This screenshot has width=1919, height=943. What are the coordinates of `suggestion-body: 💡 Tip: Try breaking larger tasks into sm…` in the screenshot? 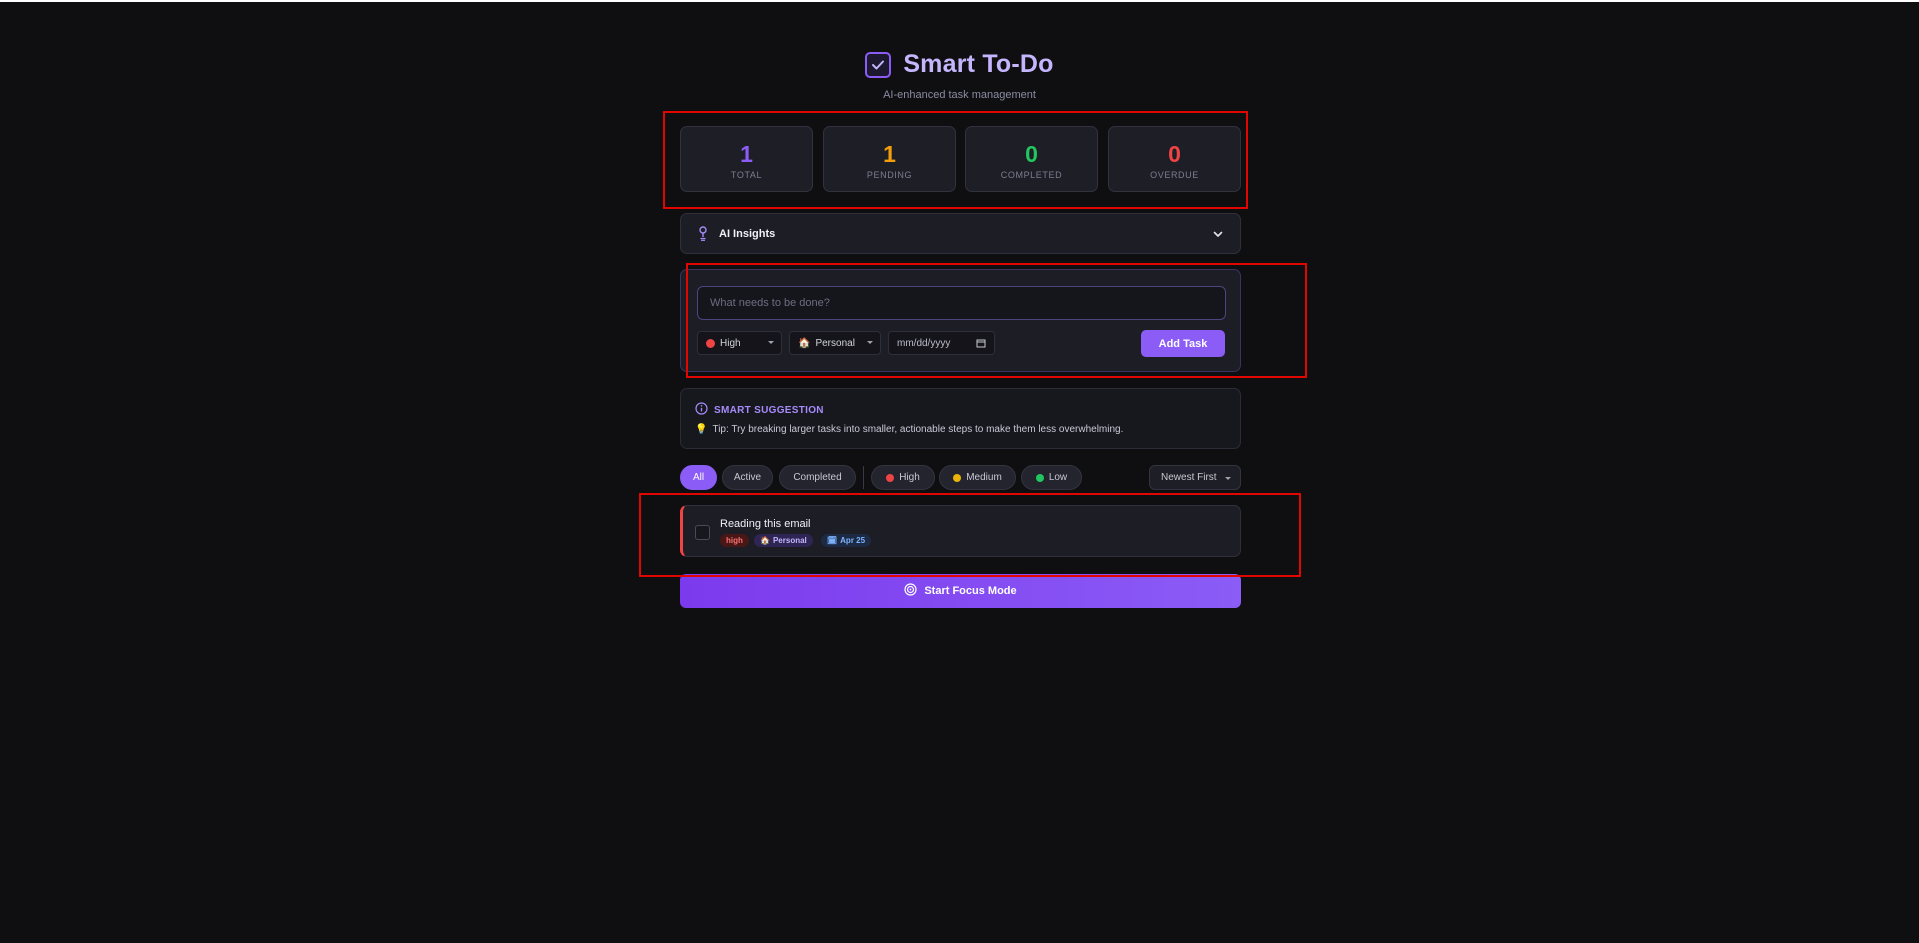 It's located at (909, 429).